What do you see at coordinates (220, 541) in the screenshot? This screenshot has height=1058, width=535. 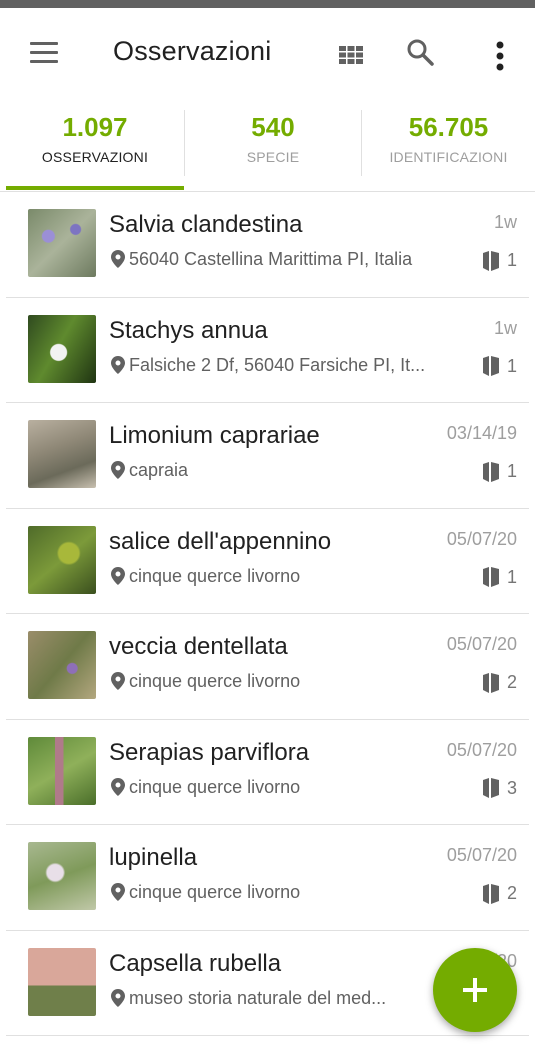 I see `observation-name: salice dell'appennino` at bounding box center [220, 541].